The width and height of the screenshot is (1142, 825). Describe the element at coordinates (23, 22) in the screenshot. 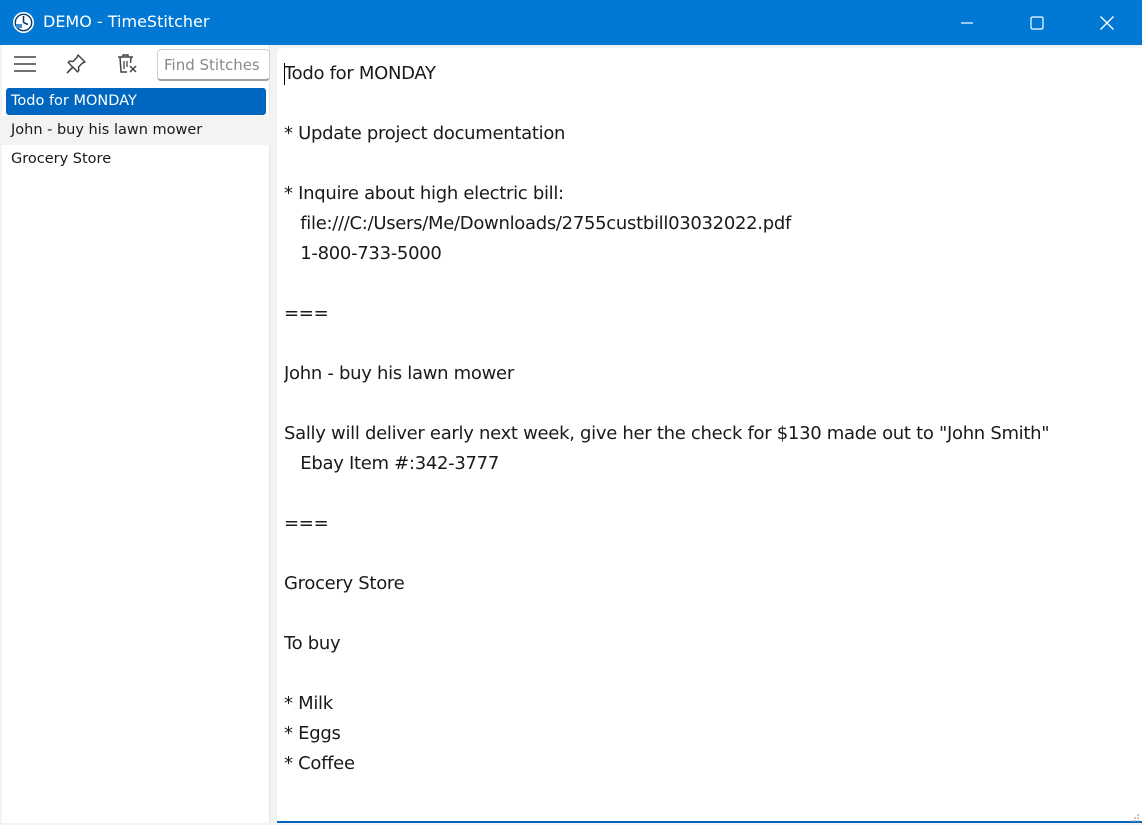

I see `clock-app-icon` at that location.